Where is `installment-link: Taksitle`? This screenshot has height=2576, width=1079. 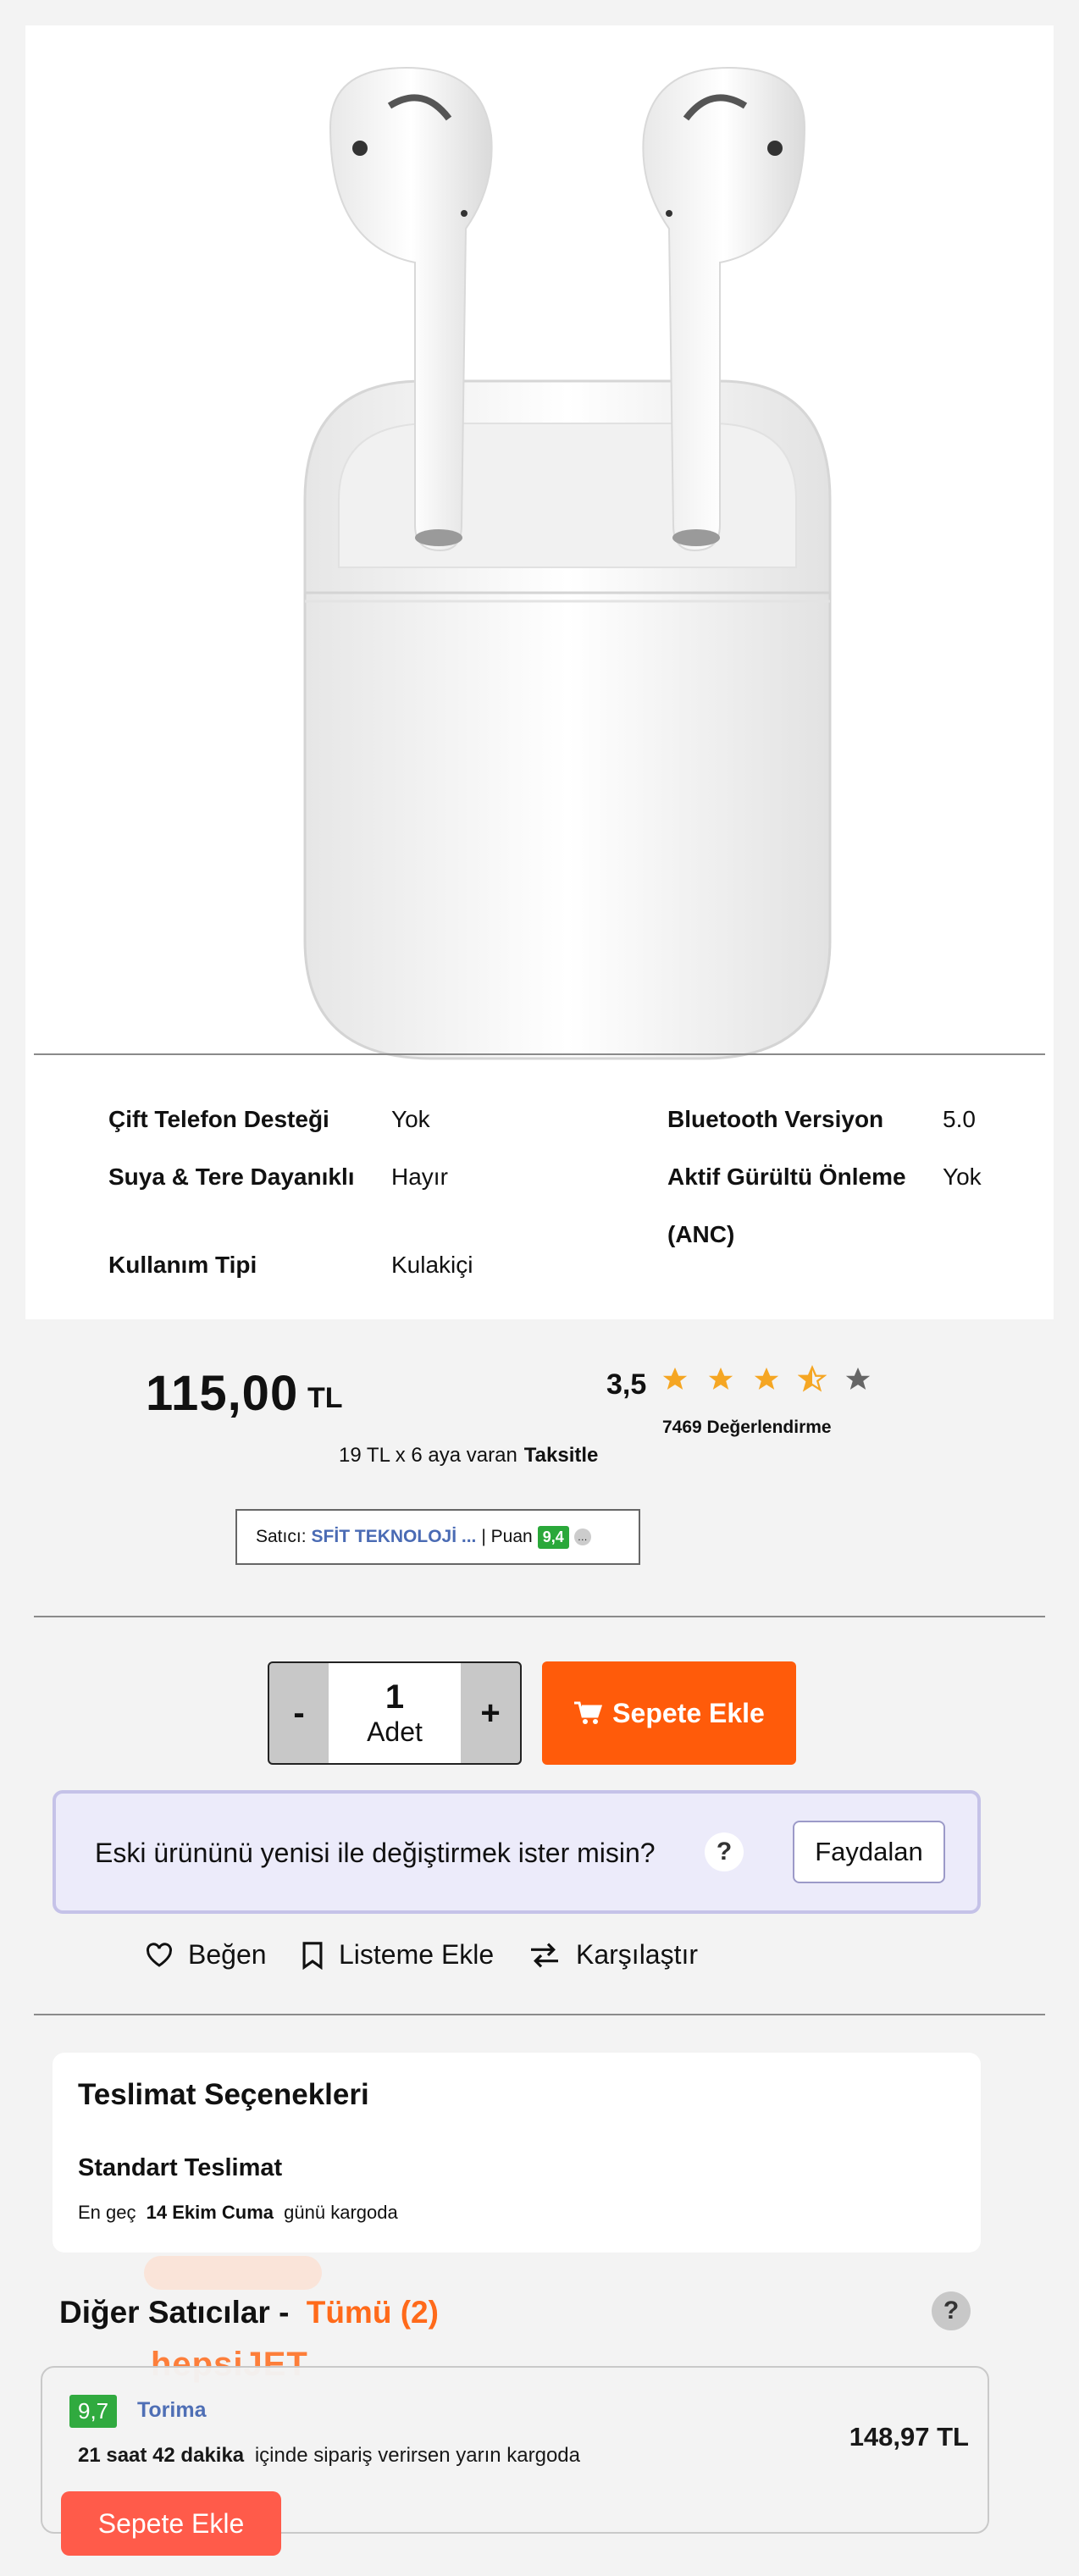
installment-link: Taksitle is located at coordinates (561, 1455).